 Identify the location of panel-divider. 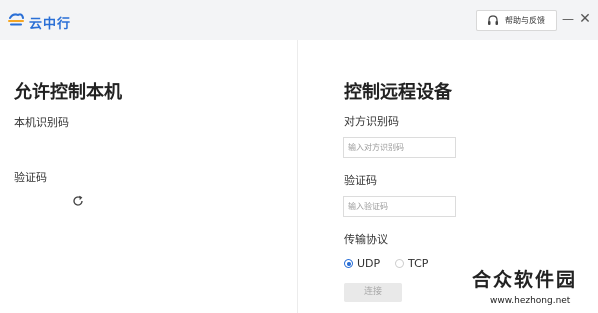
(297, 176).